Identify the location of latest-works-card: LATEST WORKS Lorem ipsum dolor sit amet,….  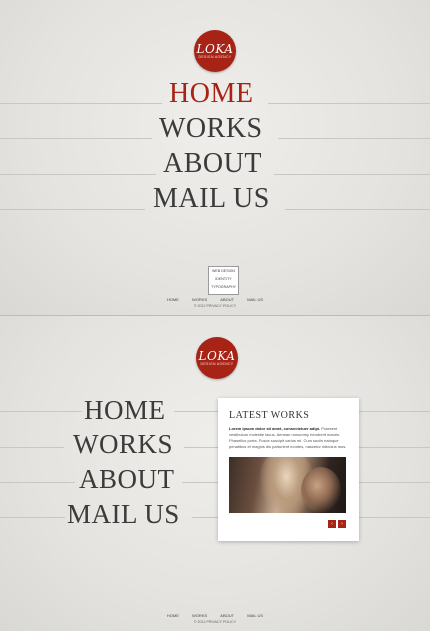
(288, 469).